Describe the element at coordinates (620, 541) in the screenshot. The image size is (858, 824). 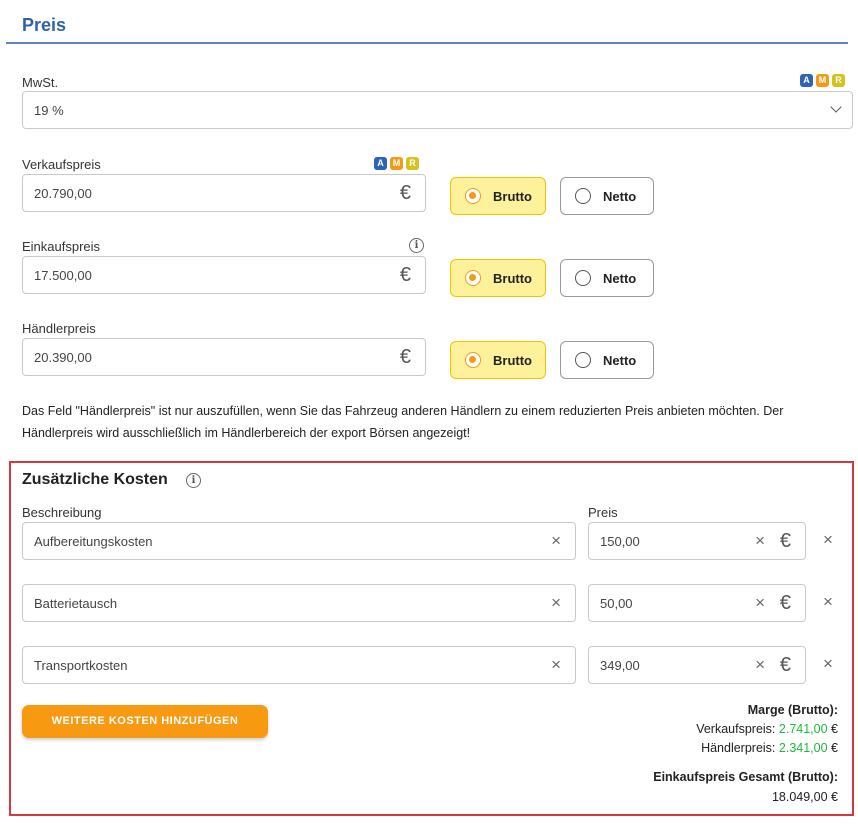
I see `kosten-preis-value: 150,00` at that location.